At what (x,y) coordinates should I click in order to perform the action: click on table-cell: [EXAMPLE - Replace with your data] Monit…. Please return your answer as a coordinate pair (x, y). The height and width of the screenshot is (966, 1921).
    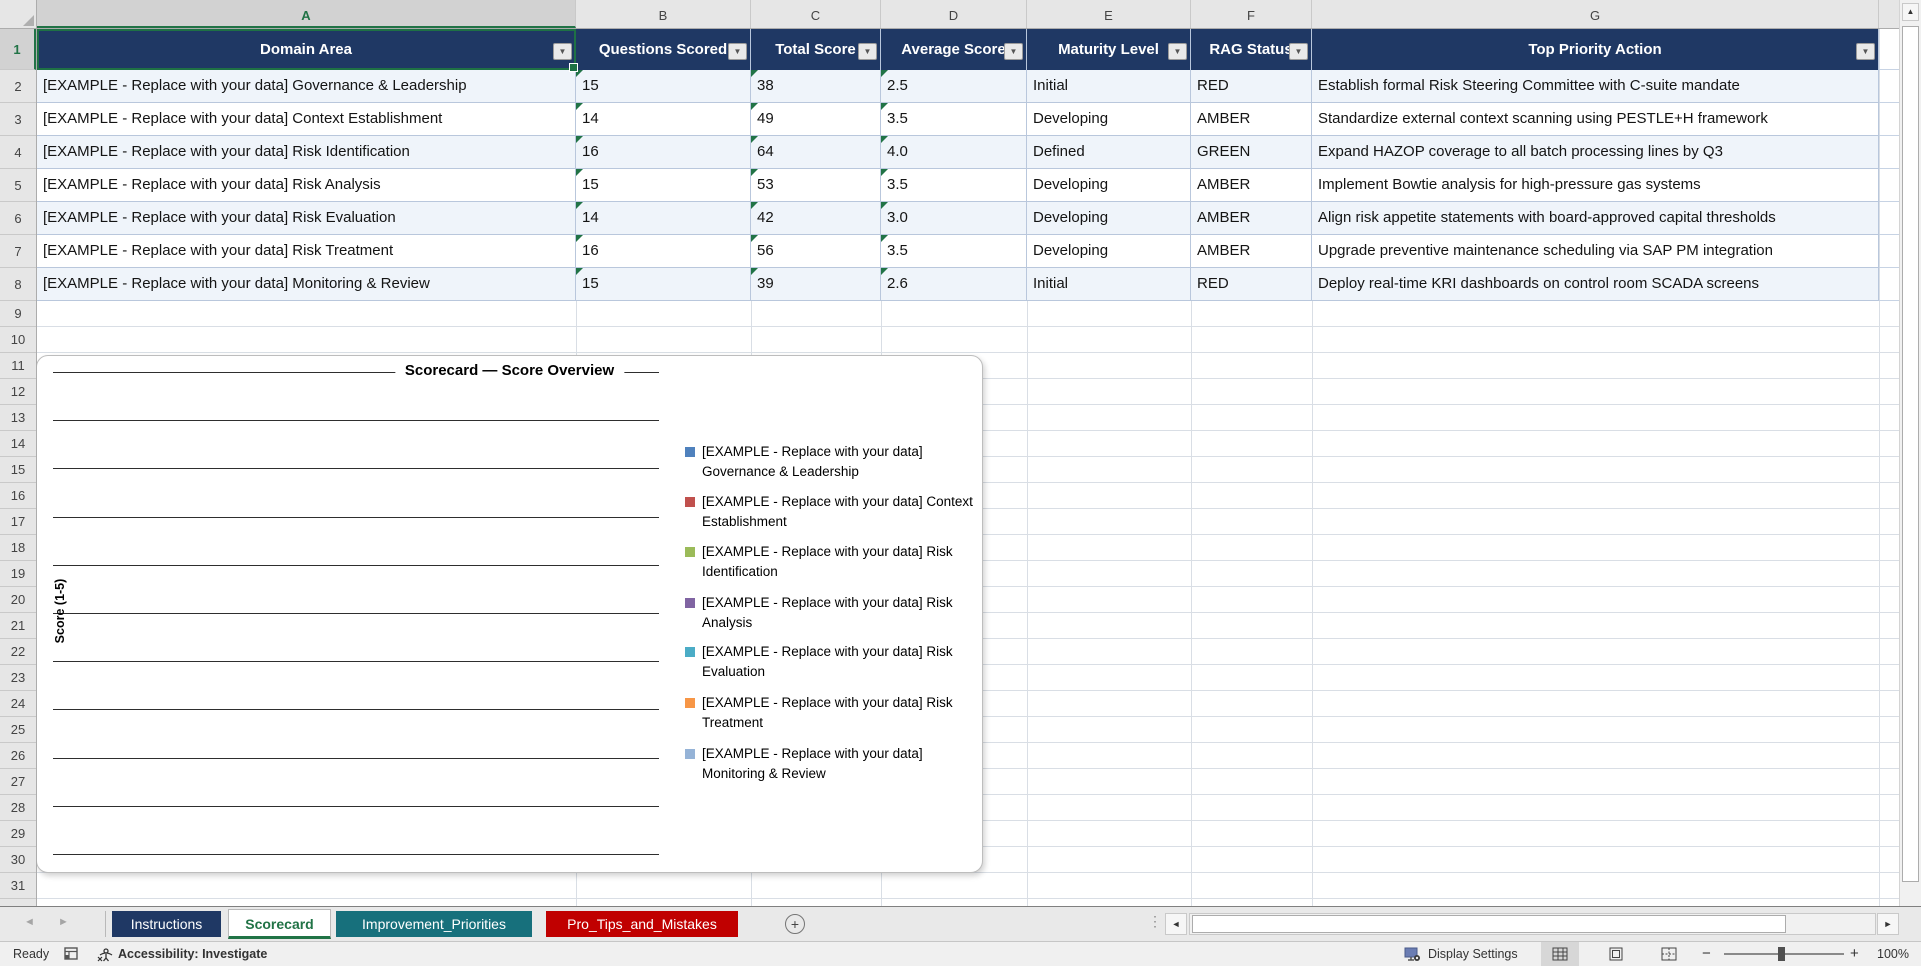
    Looking at the image, I should click on (306, 284).